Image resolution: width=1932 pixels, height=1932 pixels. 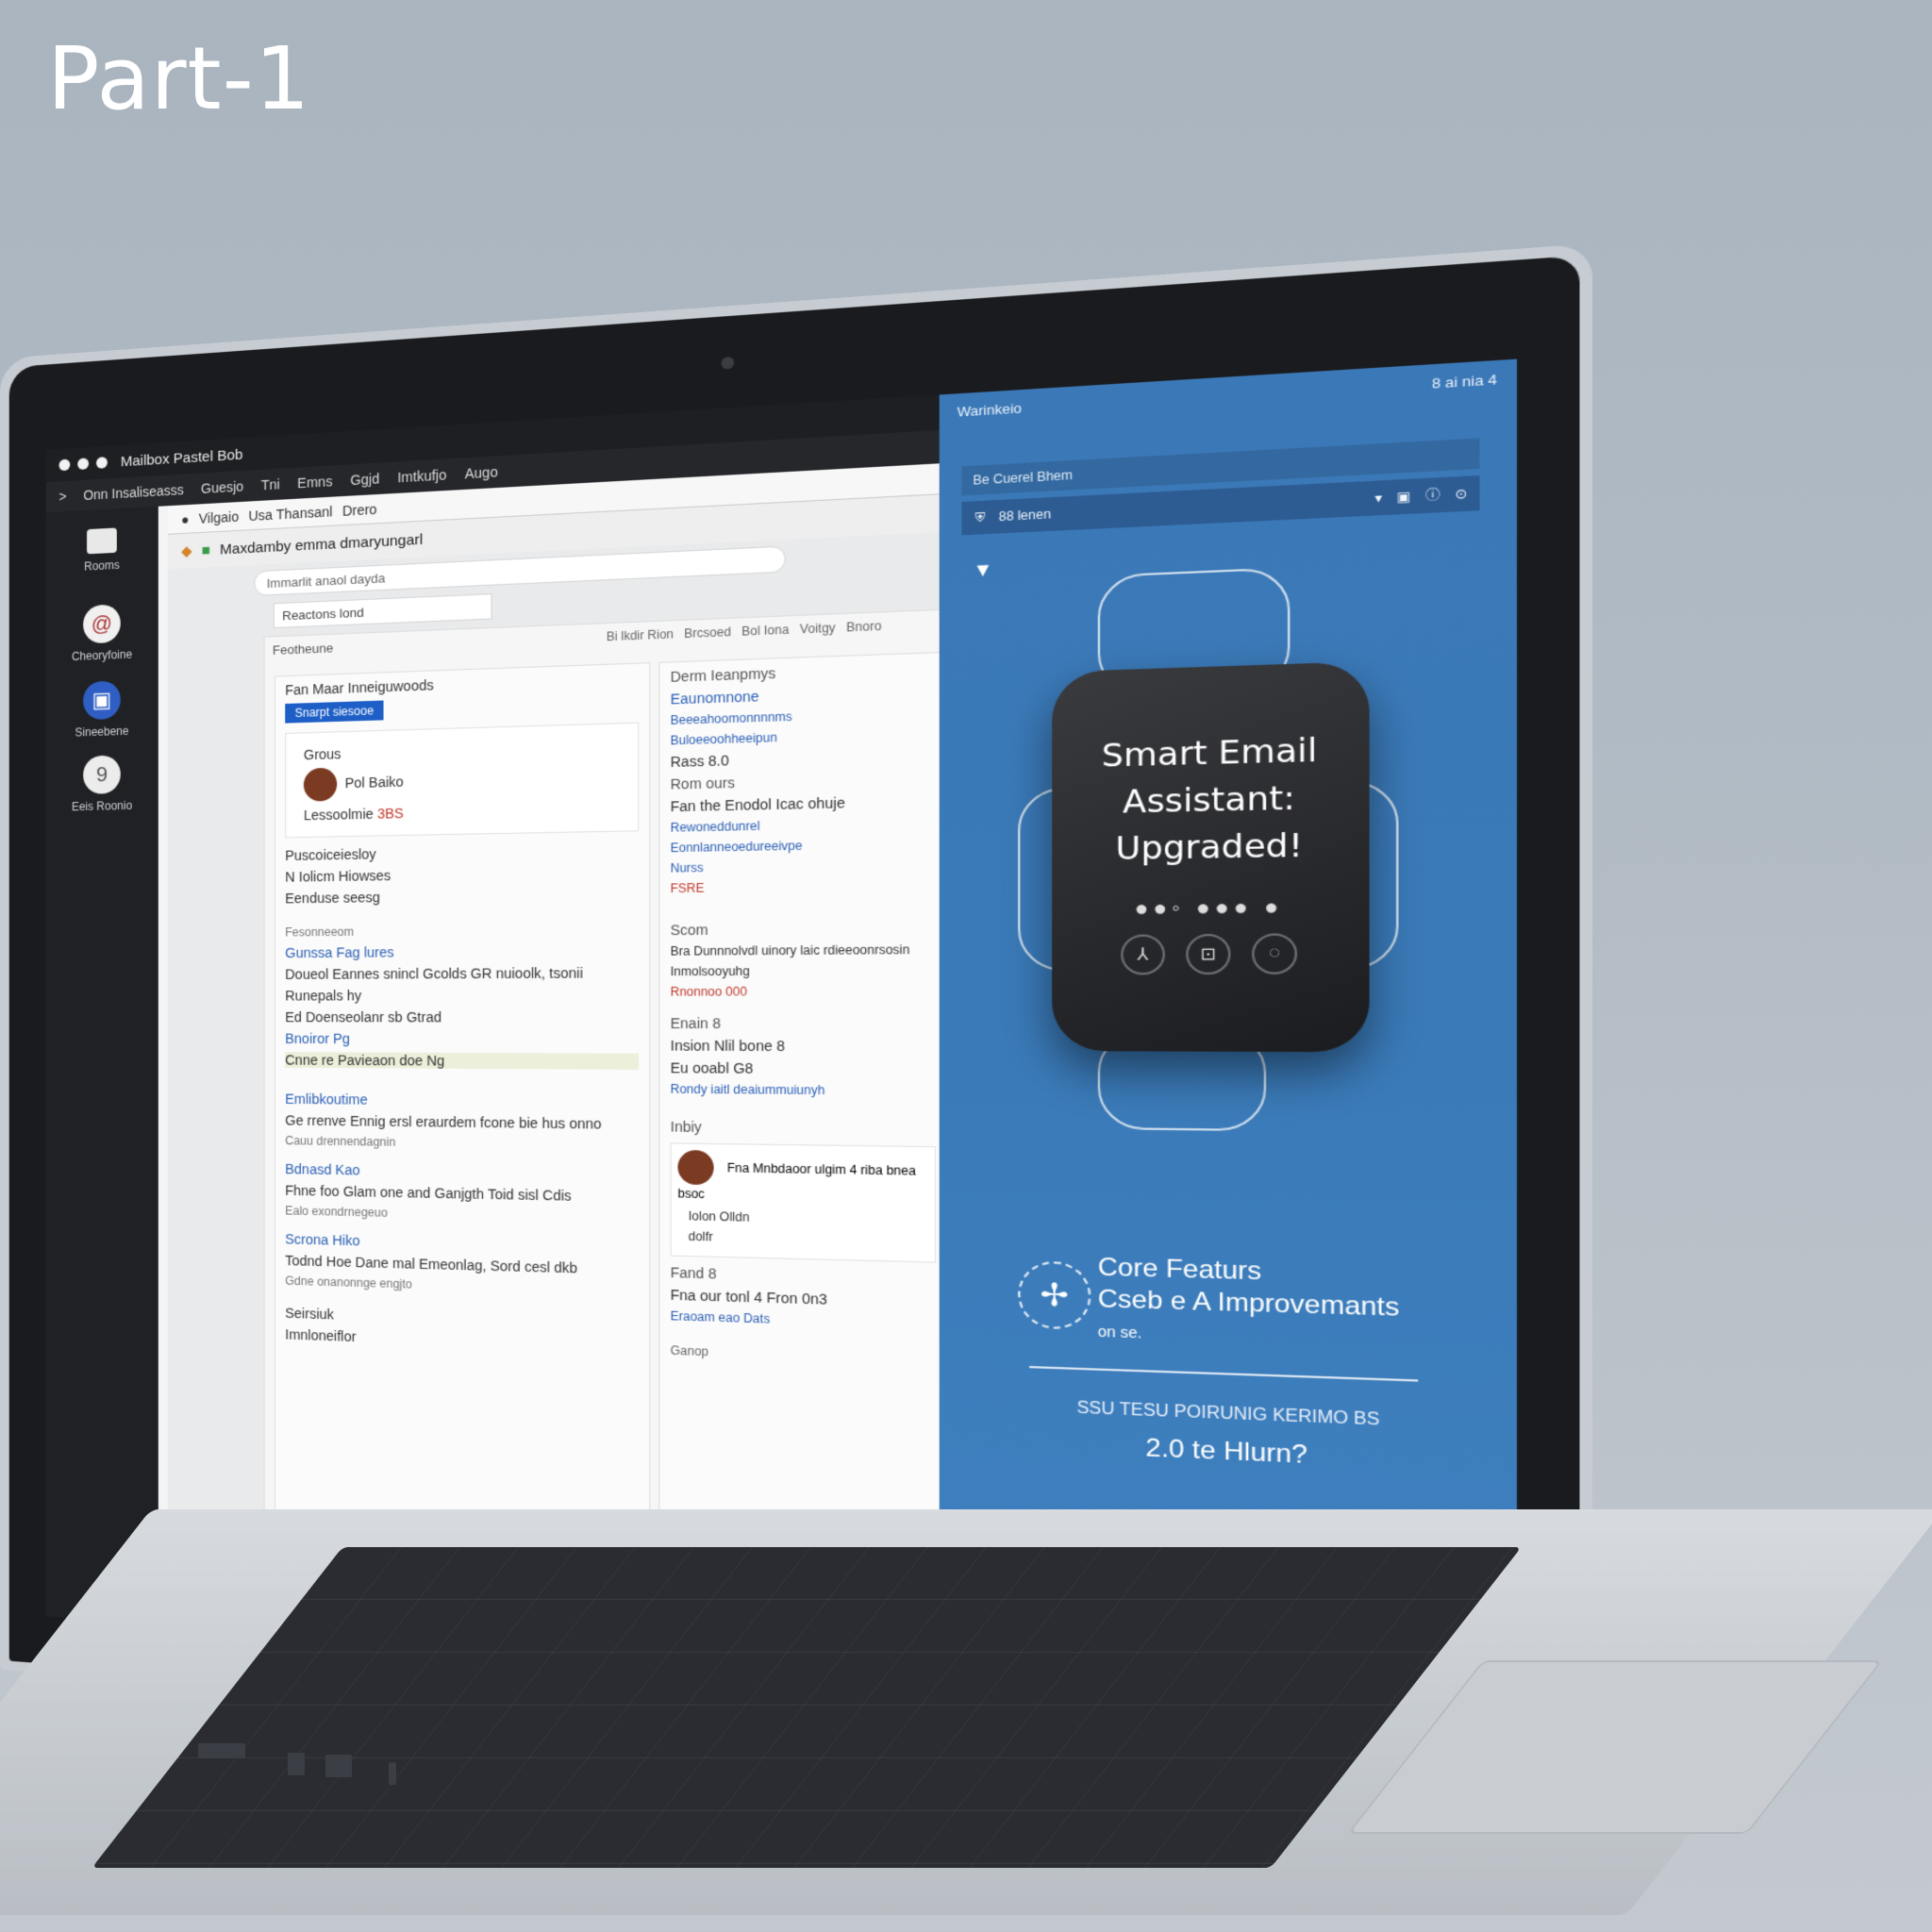 I want to click on detail-subheader: Fand 8, so click(x=804, y=1276).